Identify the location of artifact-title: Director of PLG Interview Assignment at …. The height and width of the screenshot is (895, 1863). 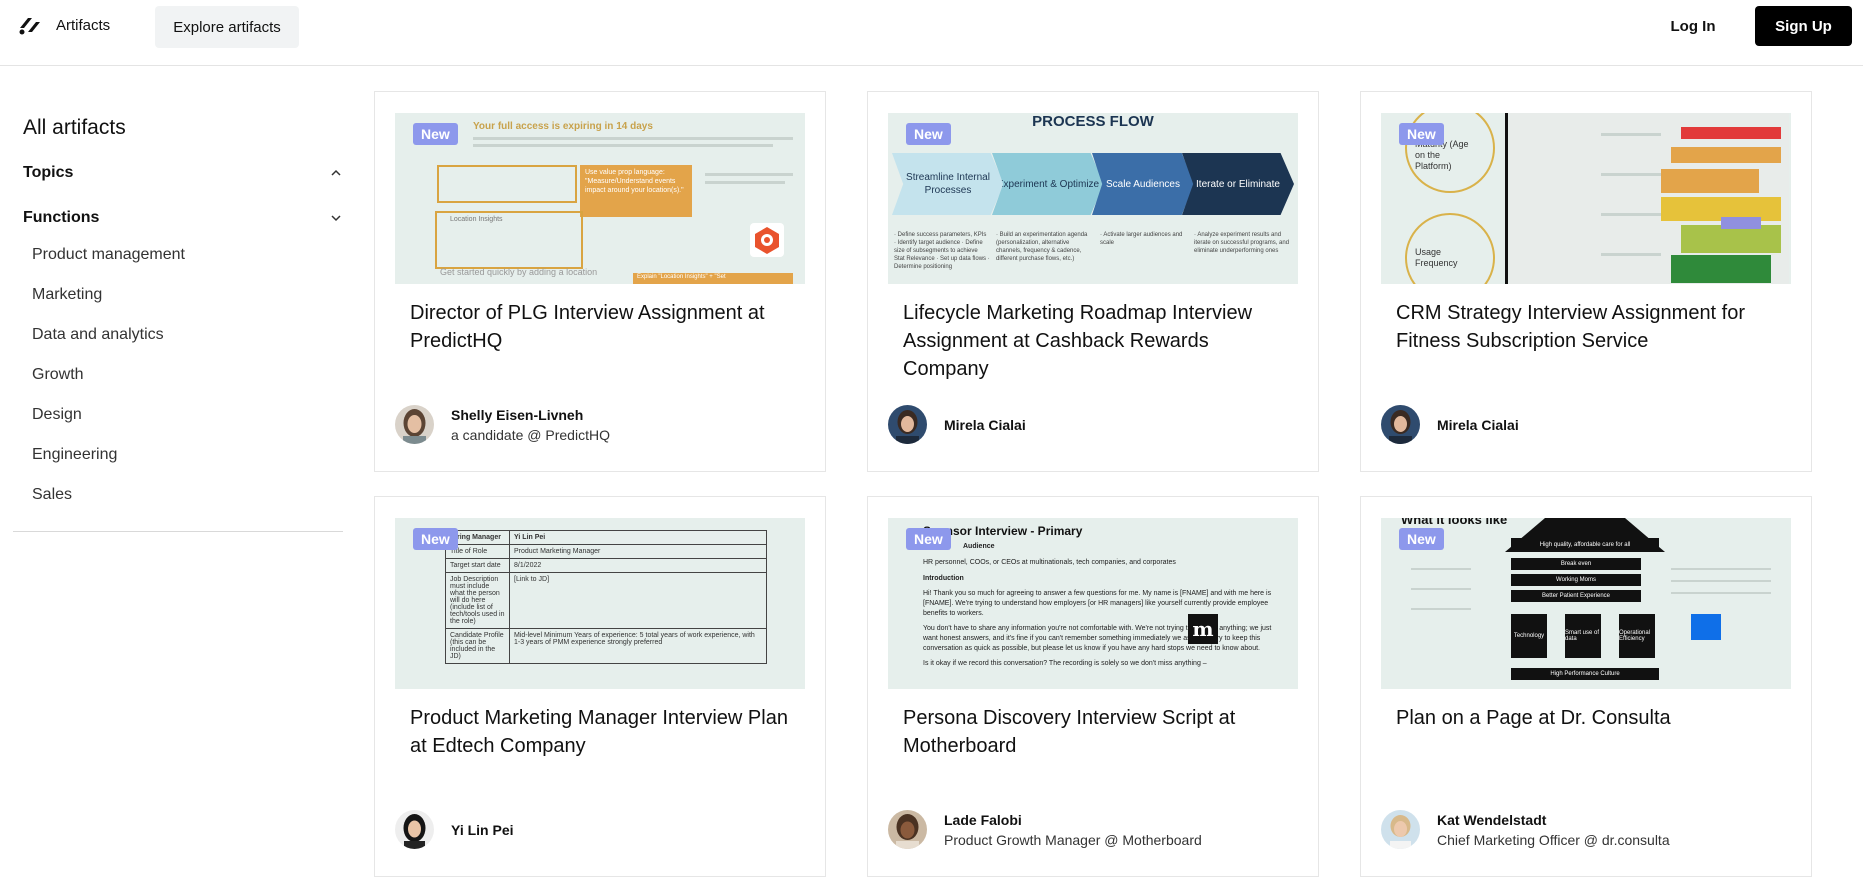
(607, 327).